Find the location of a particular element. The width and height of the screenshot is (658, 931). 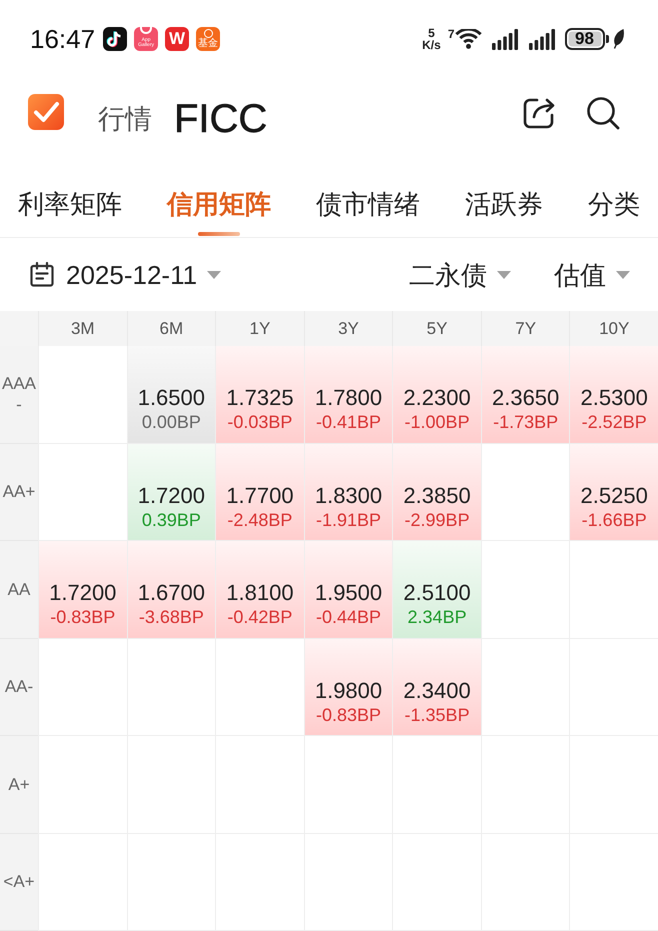

page-title: FICC is located at coordinates (221, 119).